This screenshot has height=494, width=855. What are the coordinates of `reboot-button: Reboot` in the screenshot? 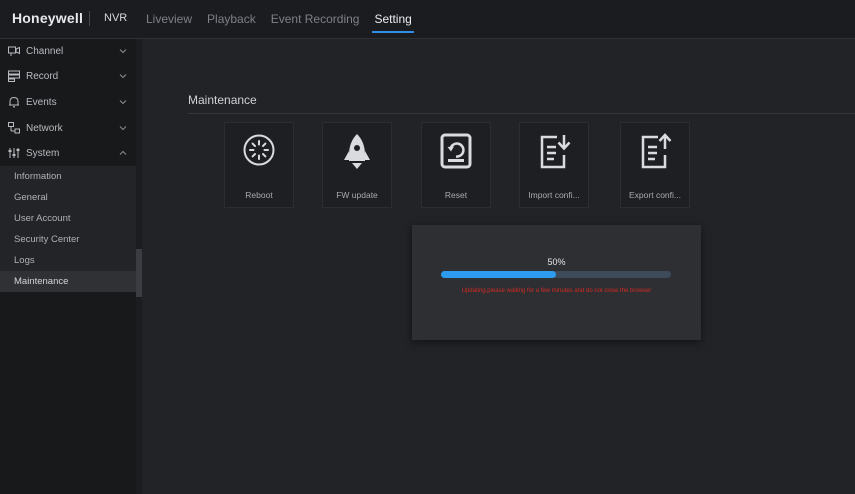 It's located at (259, 165).